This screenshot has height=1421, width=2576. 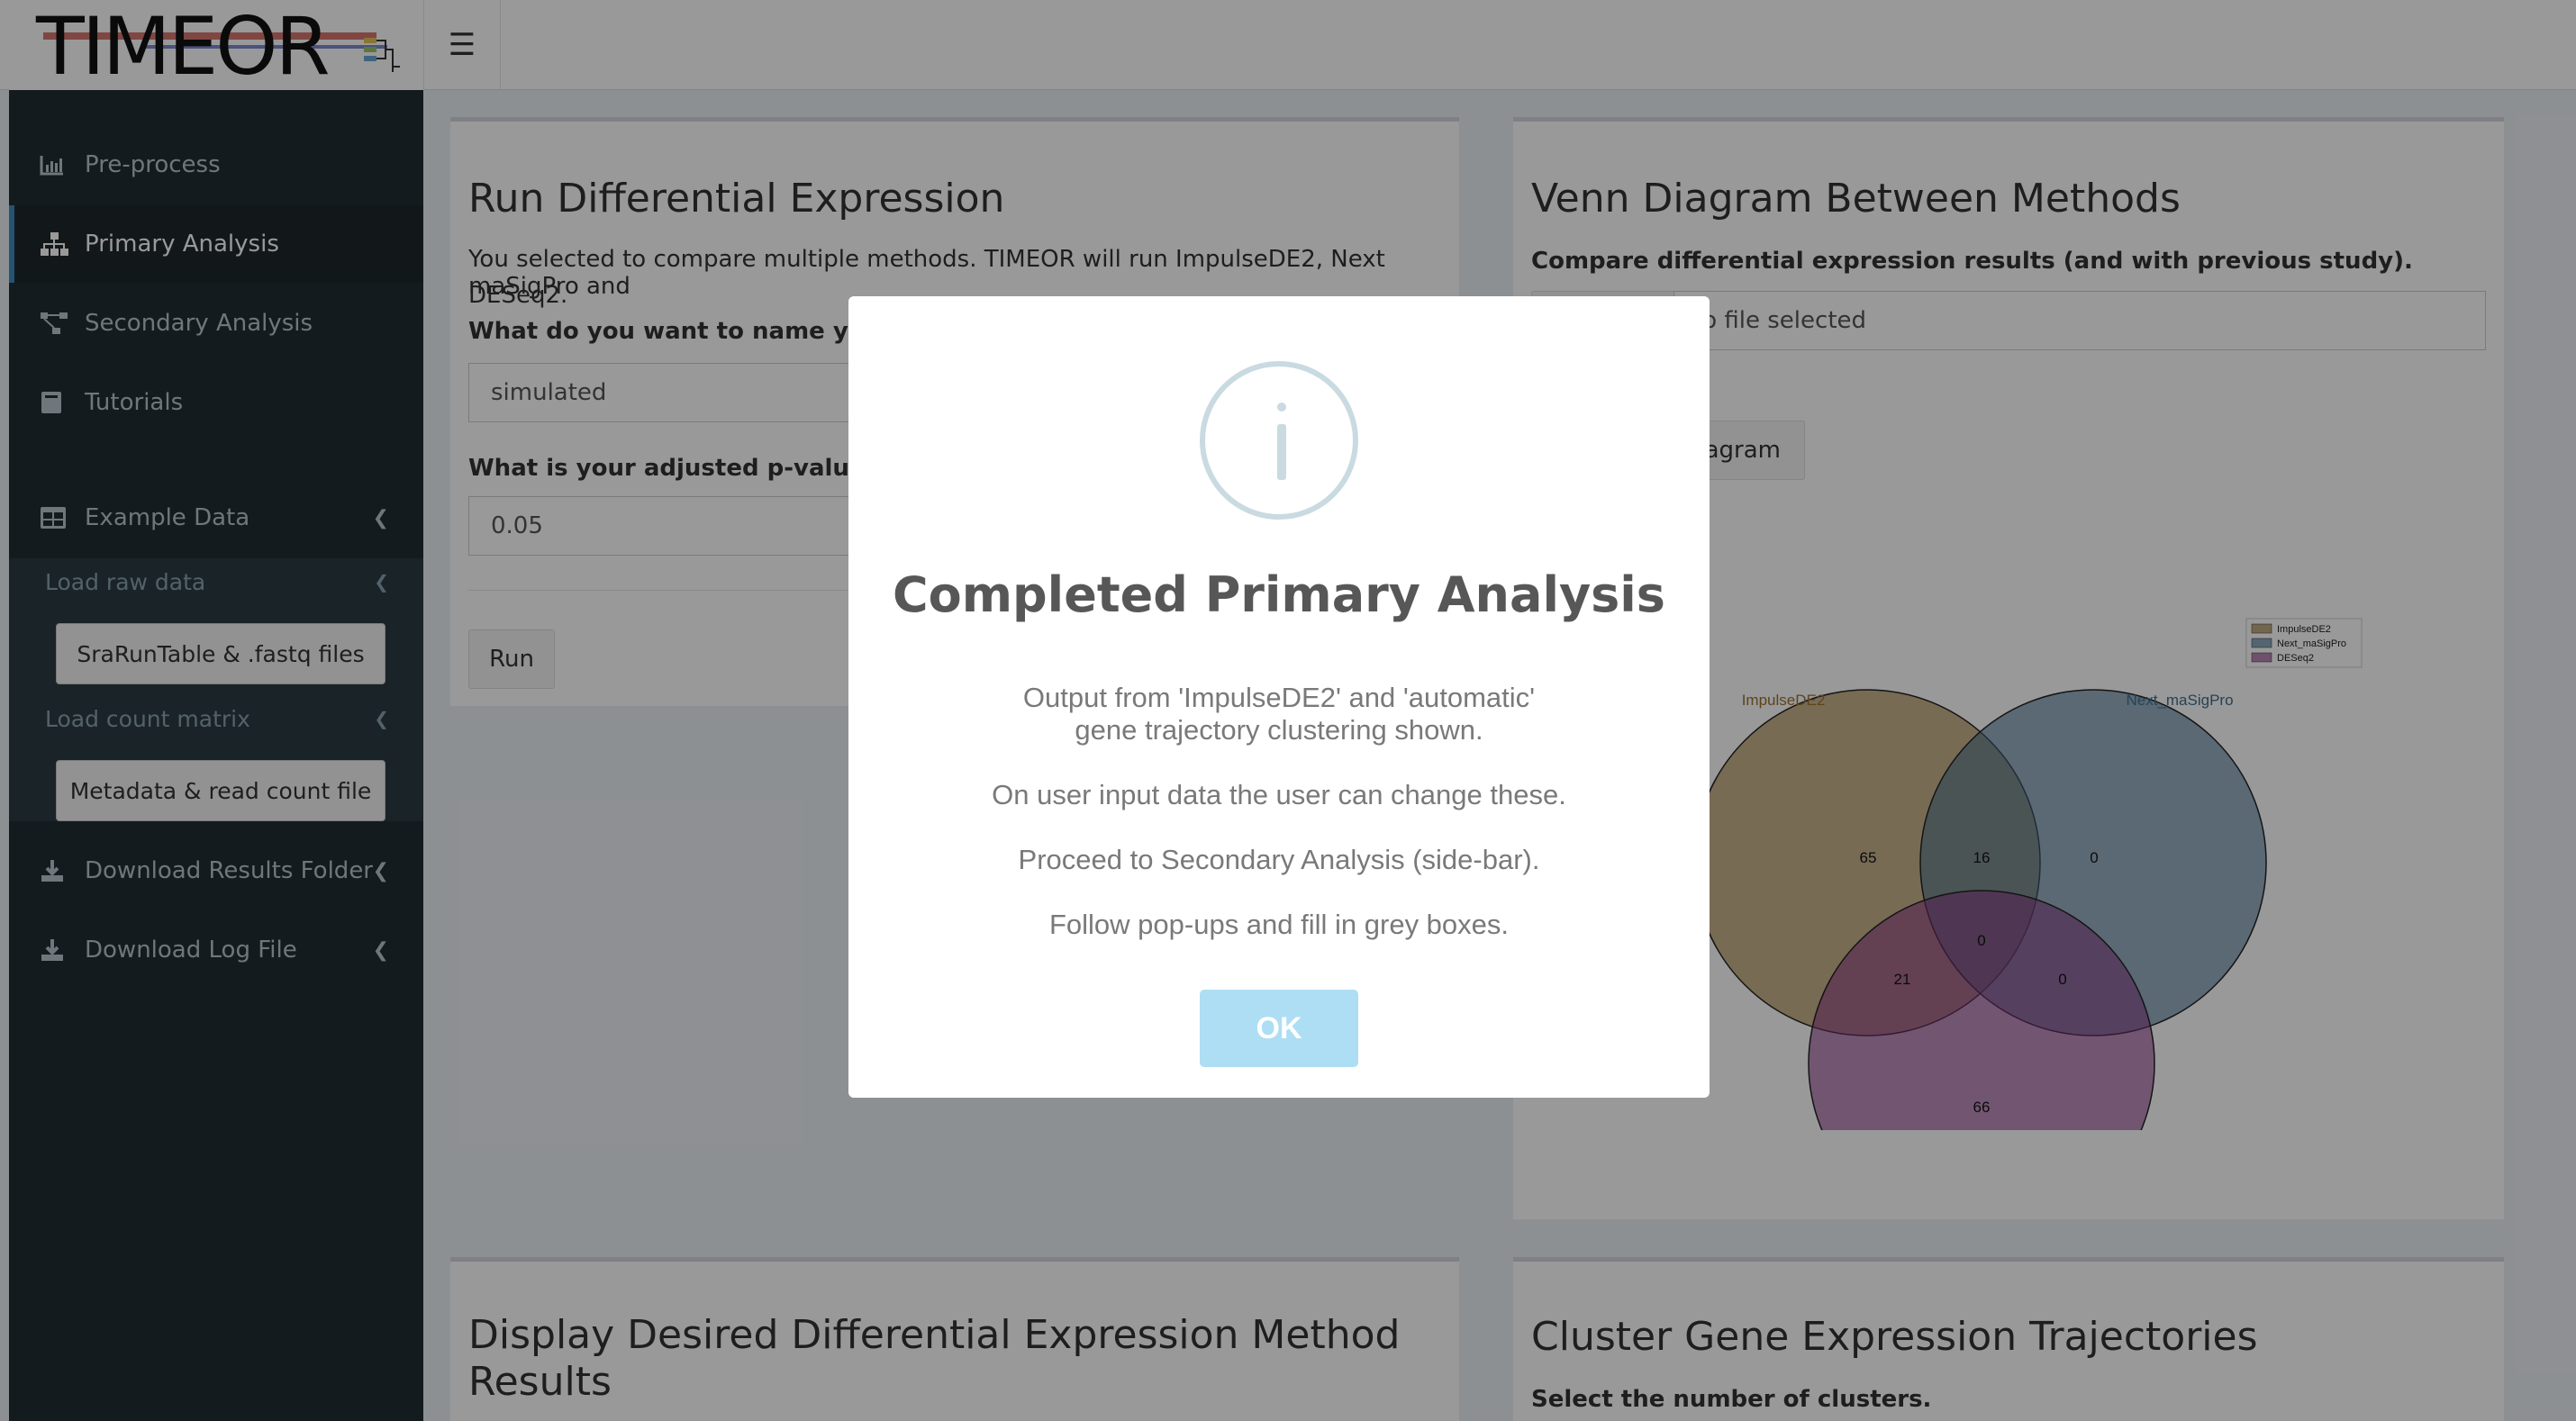 I want to click on info-icon-bar, so click(x=1281, y=452).